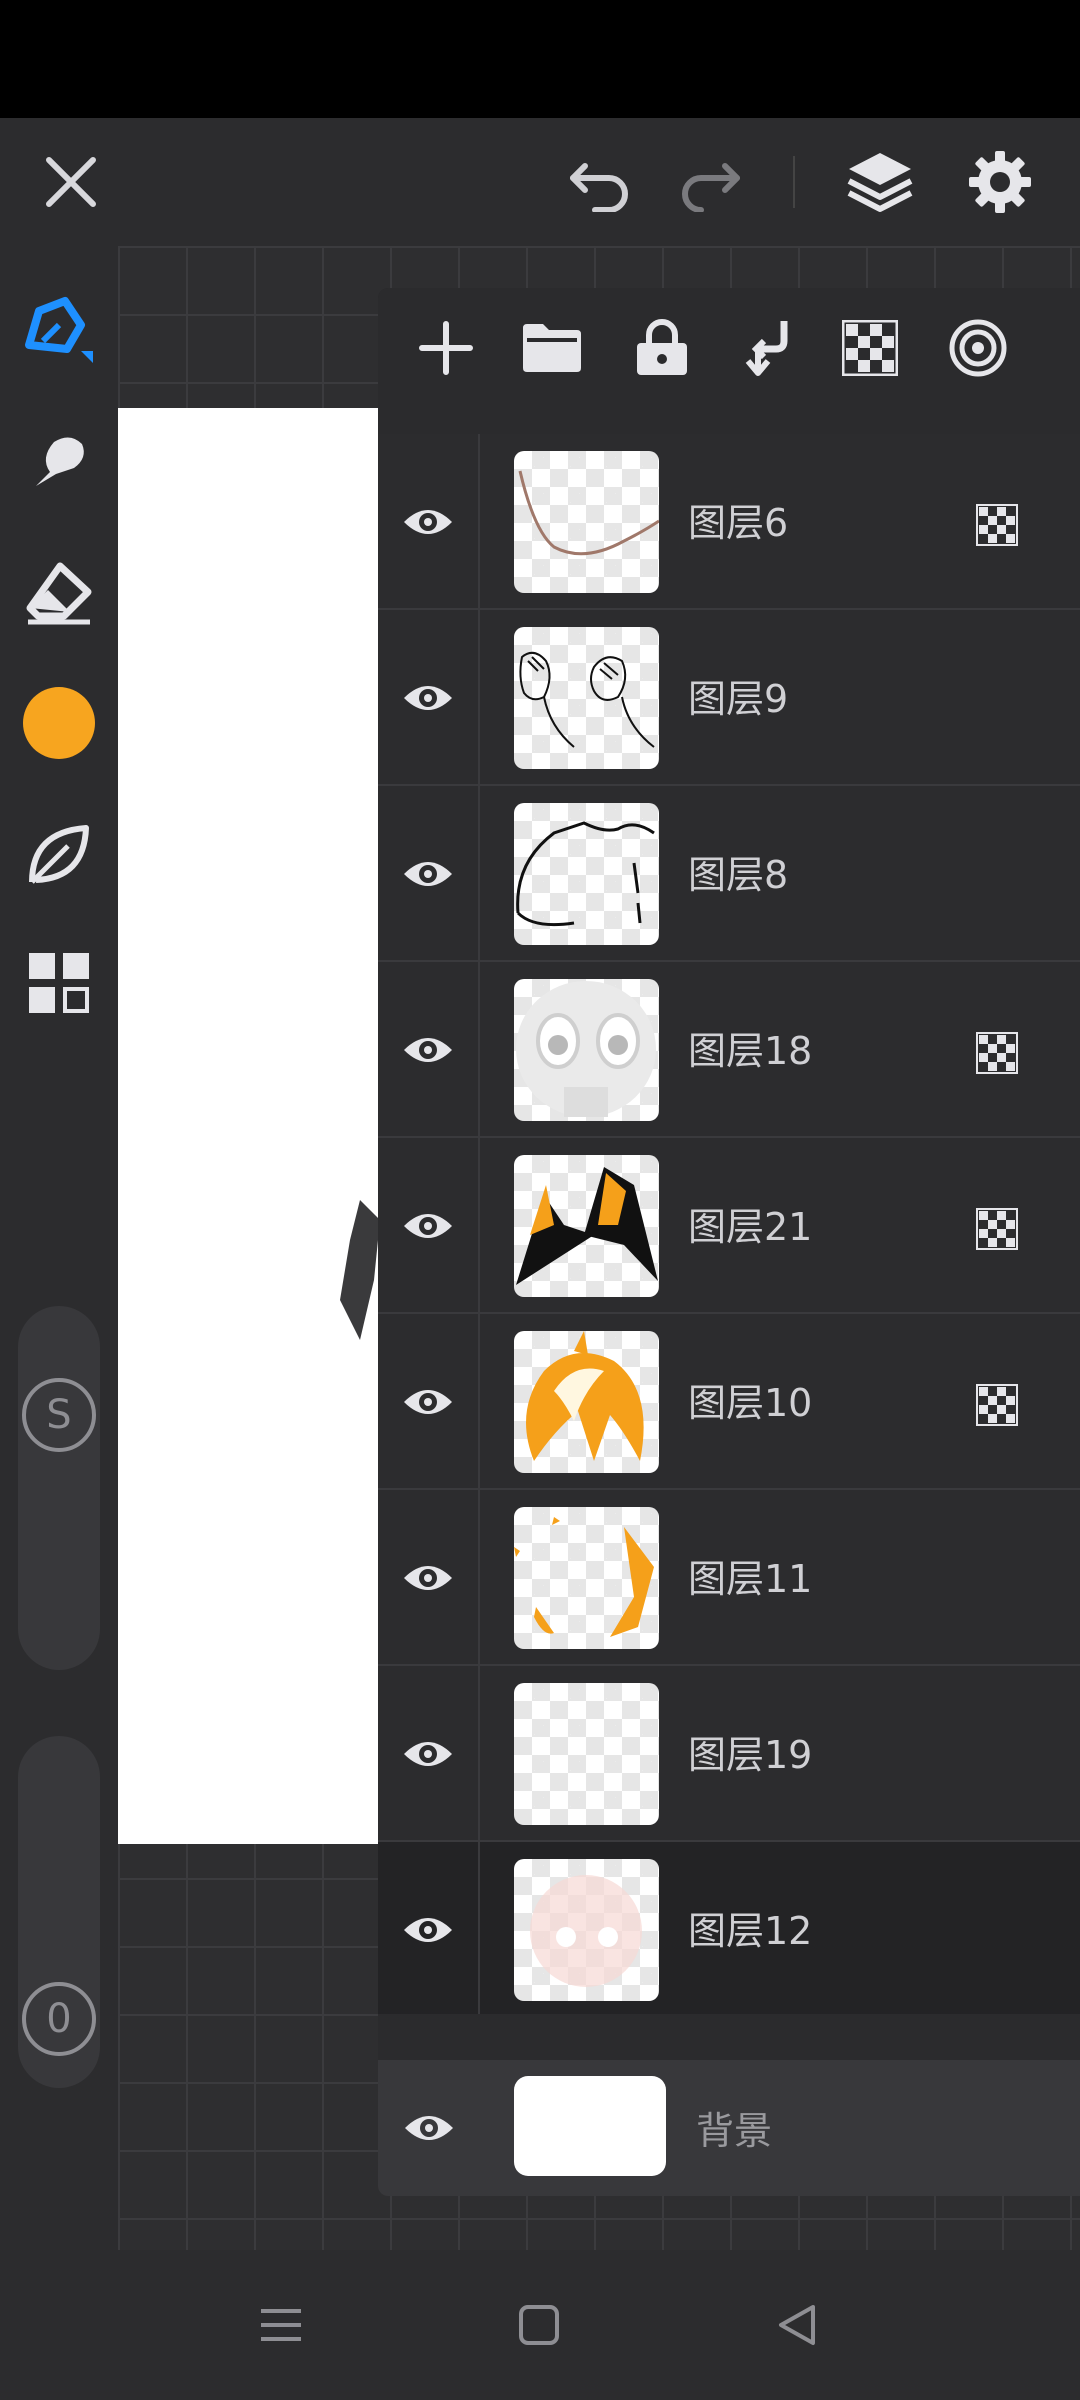  I want to click on system-nav-bar, so click(540, 2325).